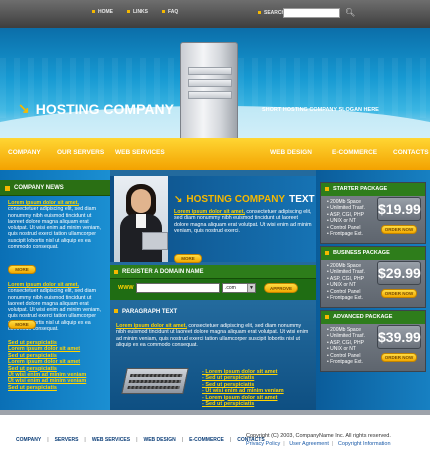 The height and width of the screenshot is (460, 430). Describe the element at coordinates (178, 288) in the screenshot. I see `domain-input` at that location.